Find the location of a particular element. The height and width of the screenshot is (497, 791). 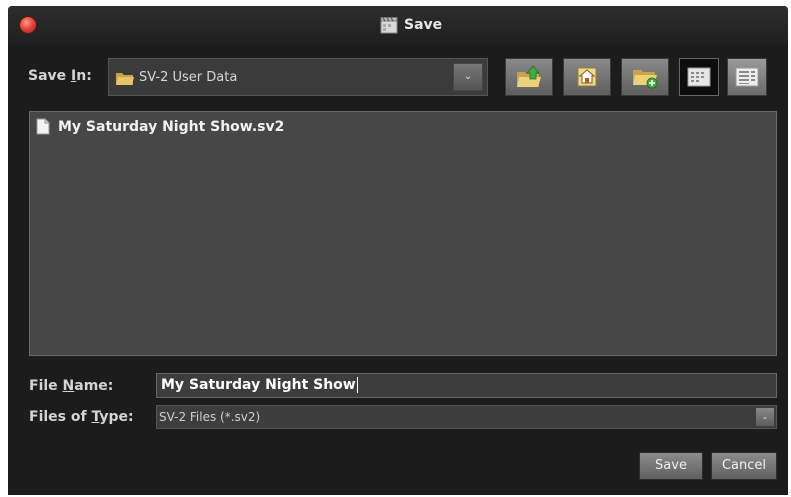

files-of-type-label: Files of Type: is located at coordinates (81, 417).